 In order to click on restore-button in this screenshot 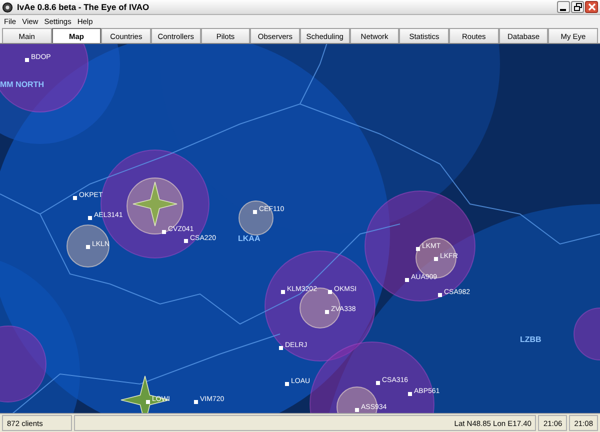, I will do `click(577, 7)`.